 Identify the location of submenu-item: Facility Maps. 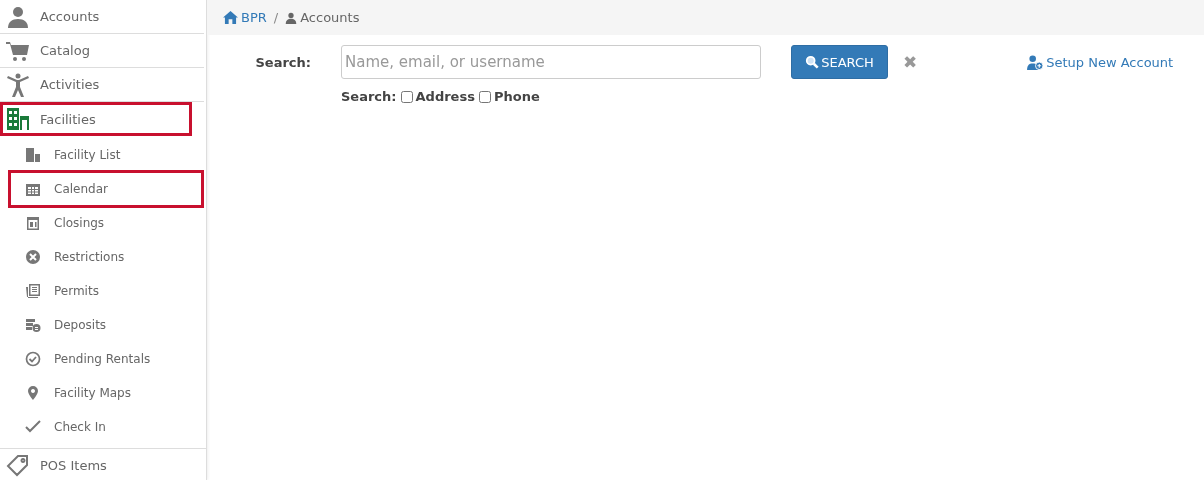
(103, 393).